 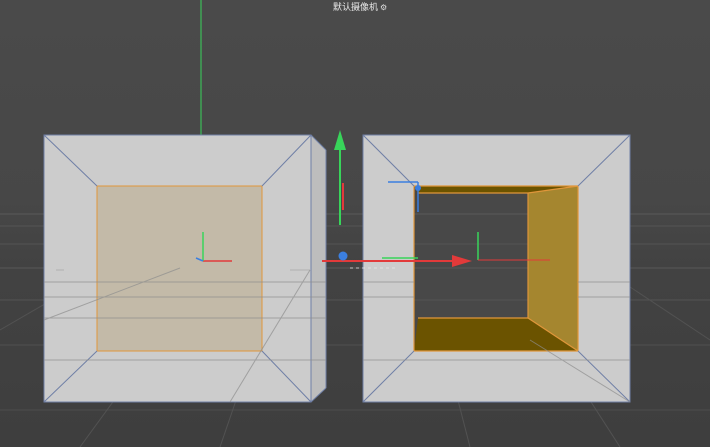 I want to click on camera-settings-icon: ⚙, so click(x=383, y=8).